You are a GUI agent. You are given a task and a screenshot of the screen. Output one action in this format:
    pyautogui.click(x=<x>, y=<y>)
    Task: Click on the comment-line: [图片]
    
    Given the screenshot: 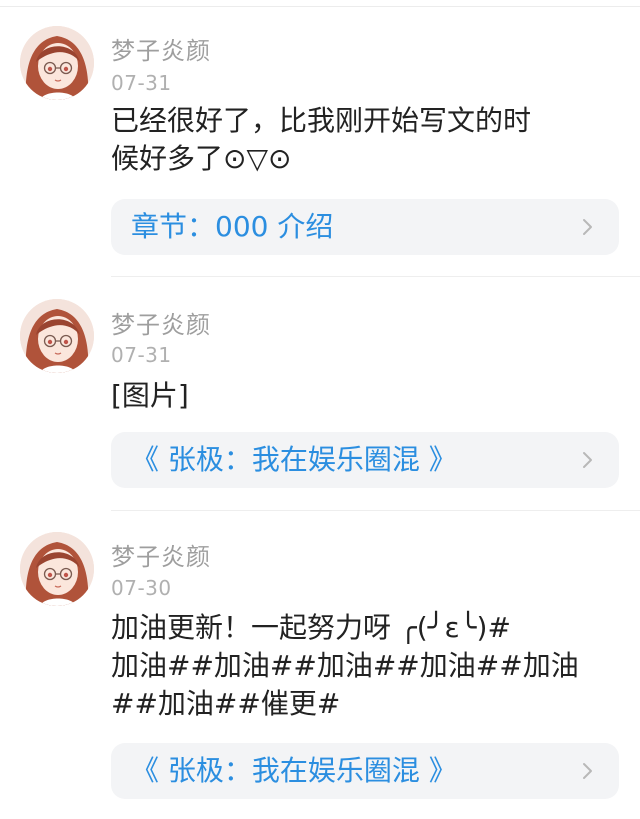 What is the action you would take?
    pyautogui.click(x=150, y=395)
    